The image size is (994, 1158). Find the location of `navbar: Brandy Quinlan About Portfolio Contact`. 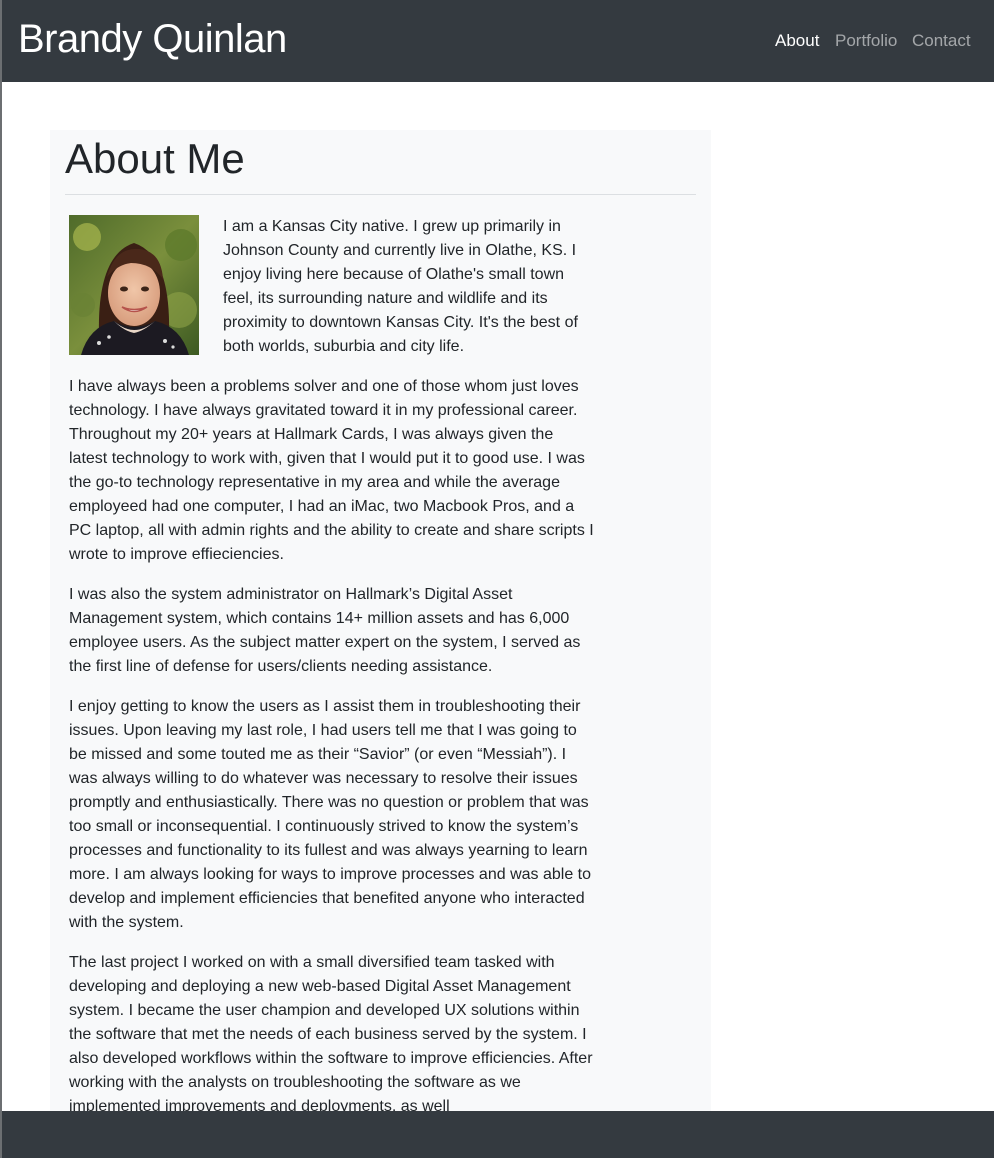

navbar: Brandy Quinlan About Portfolio Contact is located at coordinates (498, 41).